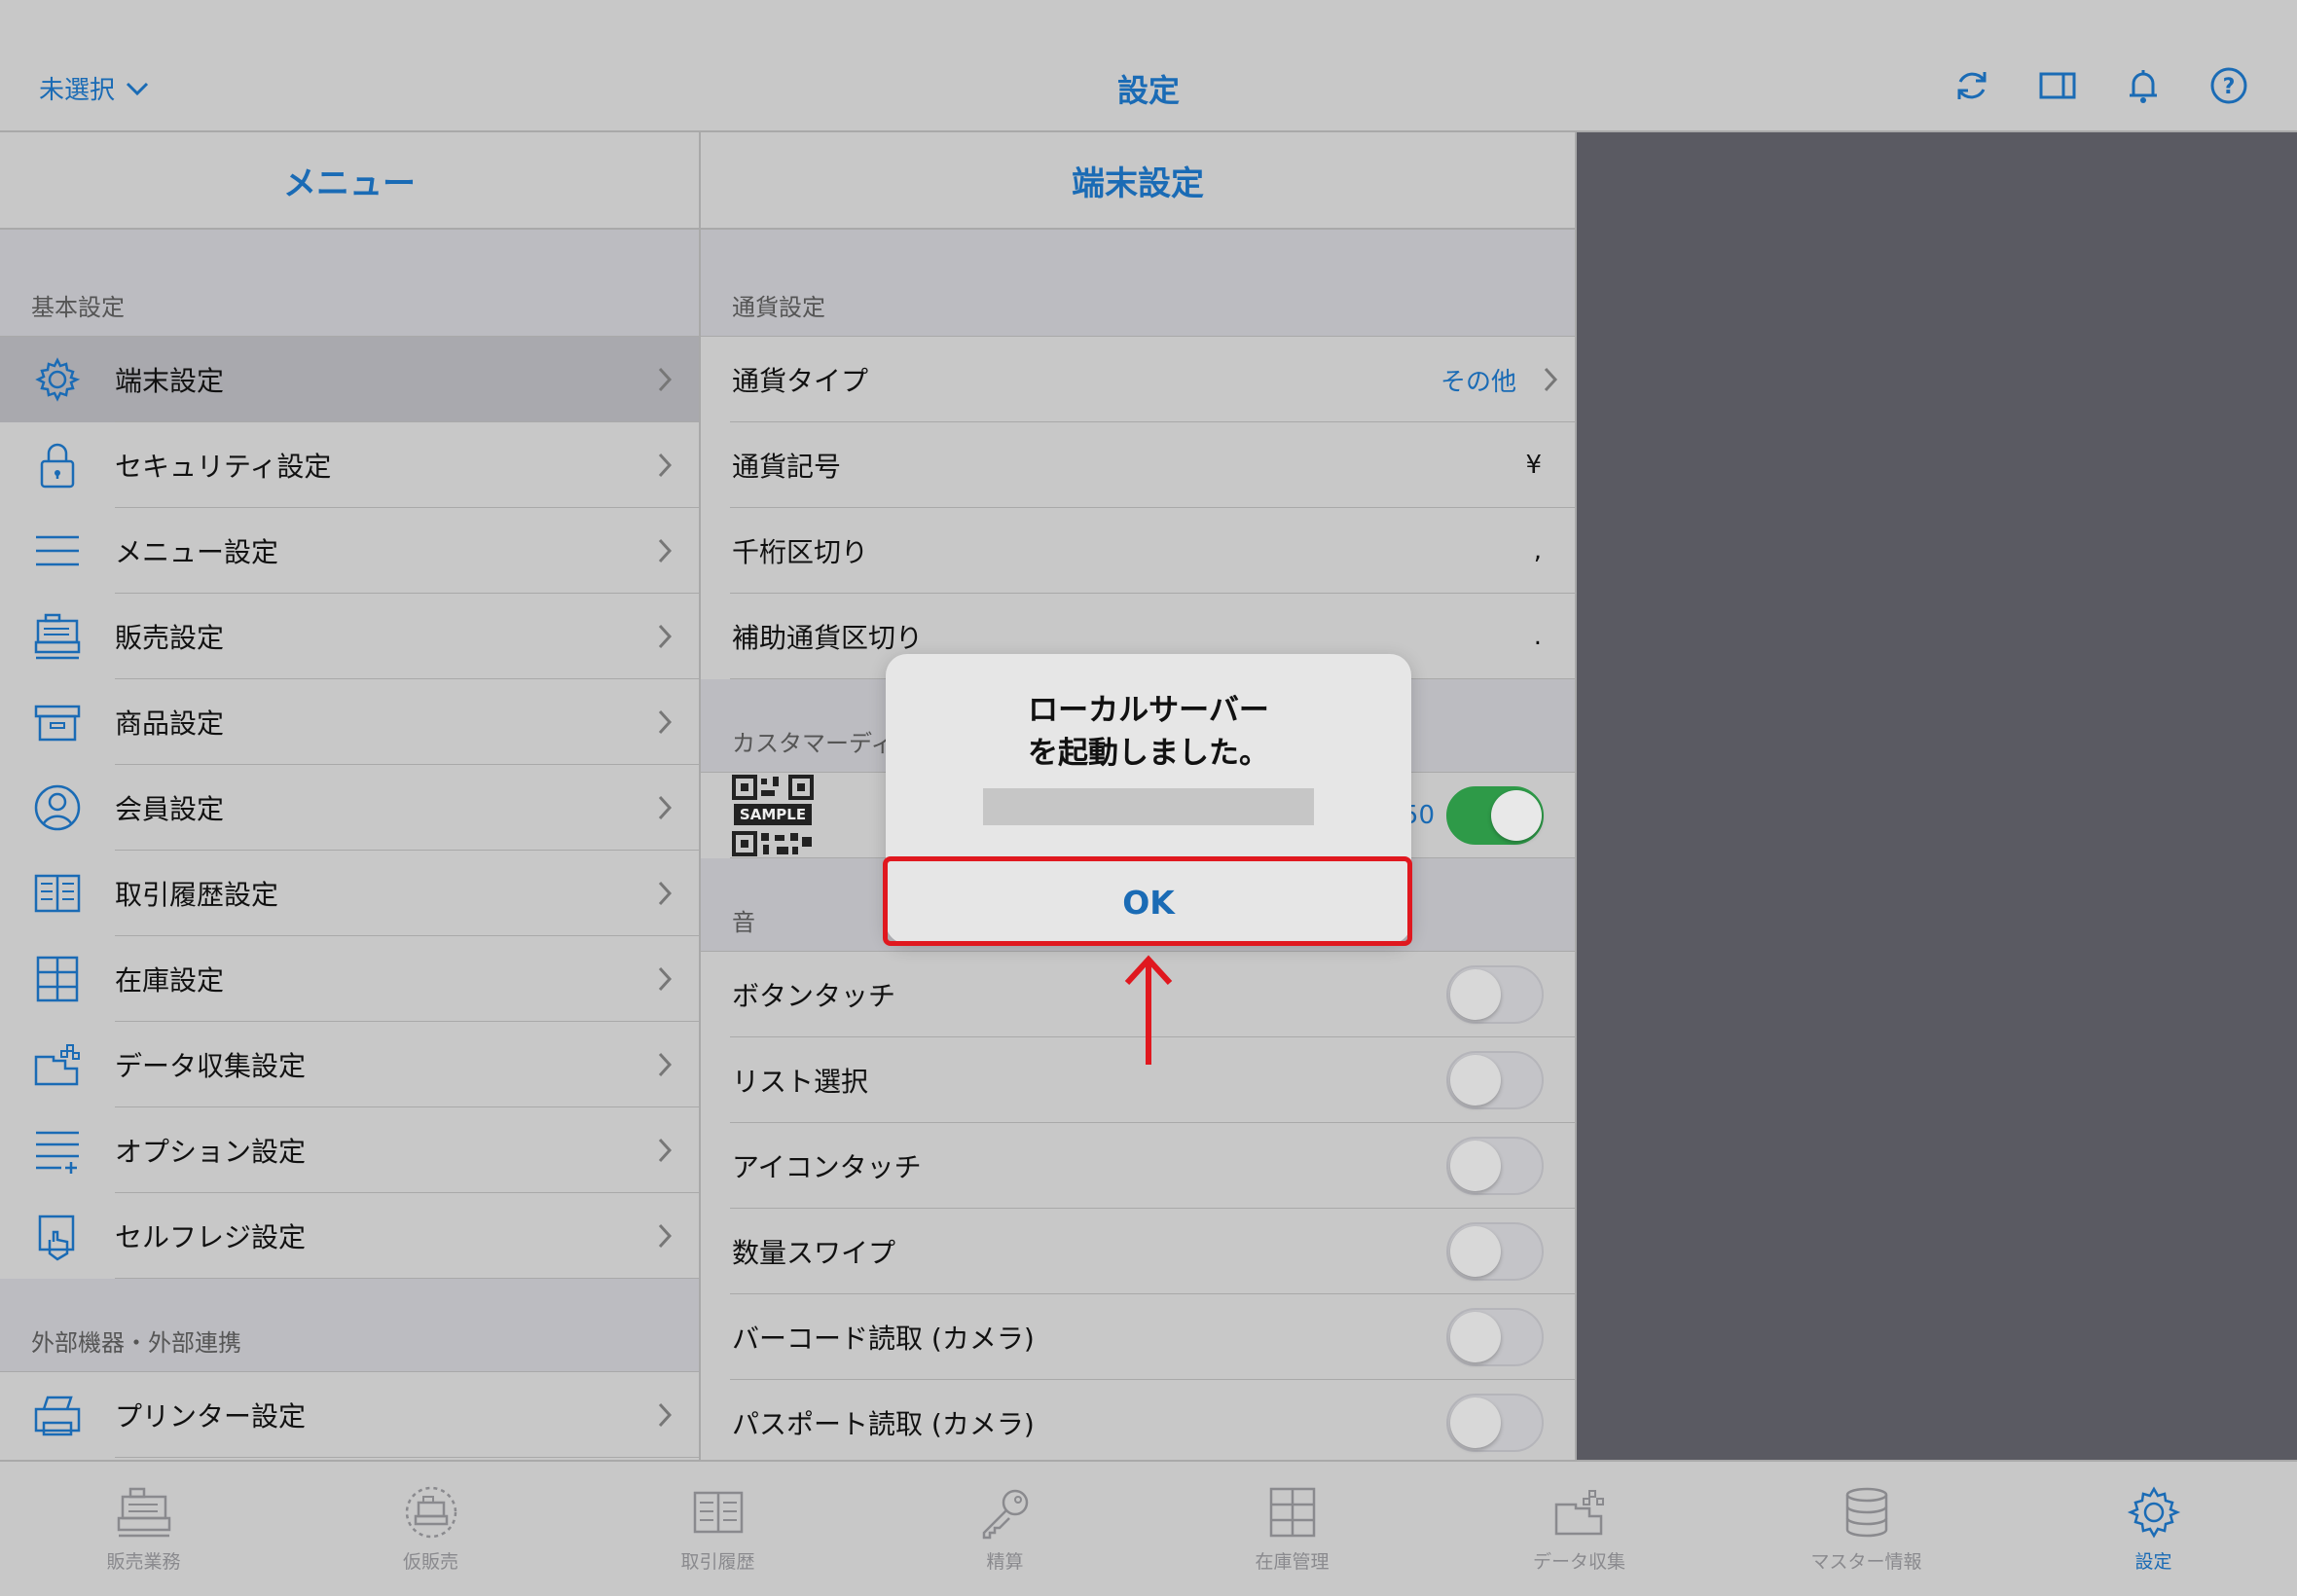  I want to click on ok-button-highlight, so click(1147, 901).